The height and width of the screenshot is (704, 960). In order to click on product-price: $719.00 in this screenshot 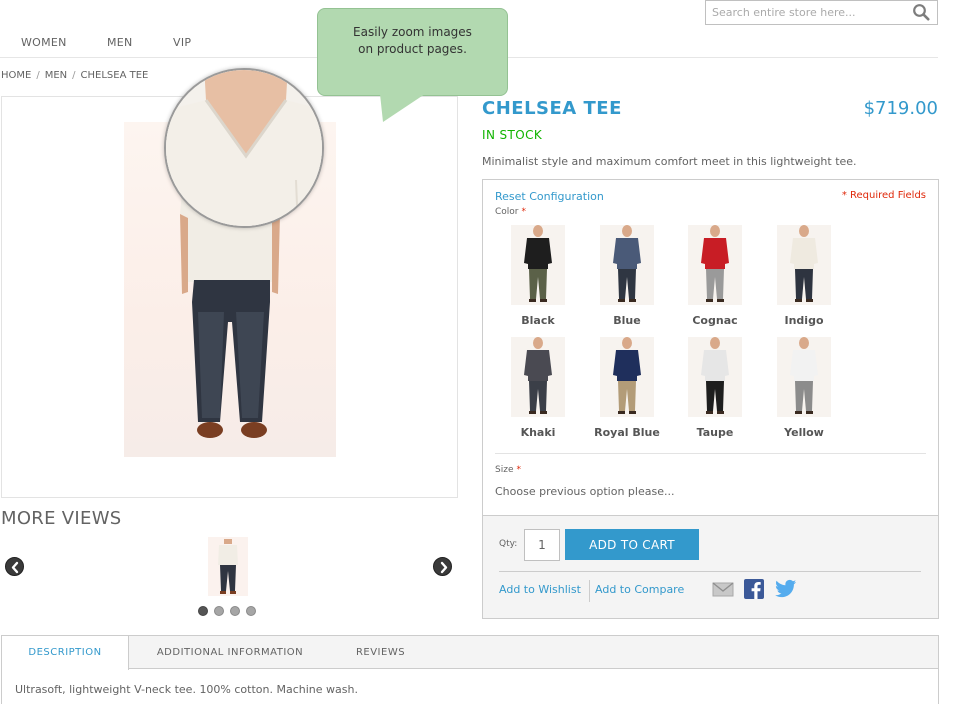, I will do `click(900, 108)`.